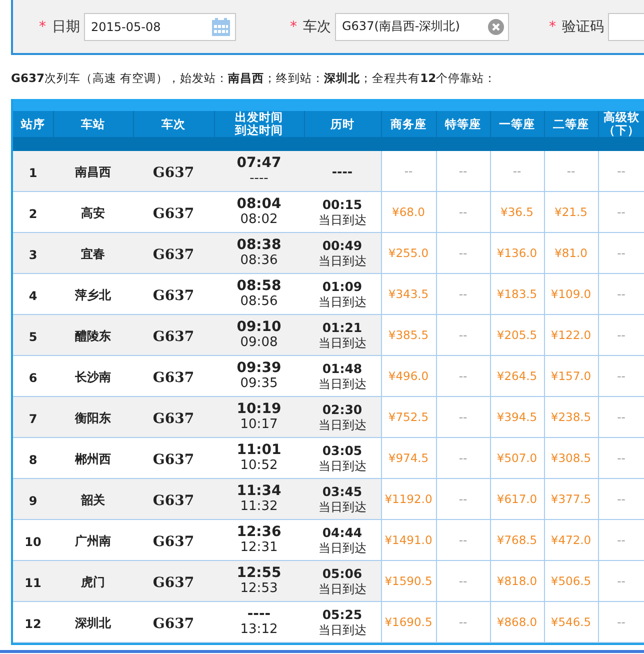 The height and width of the screenshot is (654, 644). What do you see at coordinates (517, 622) in the screenshot?
I see `price-cell: ¥868.0` at bounding box center [517, 622].